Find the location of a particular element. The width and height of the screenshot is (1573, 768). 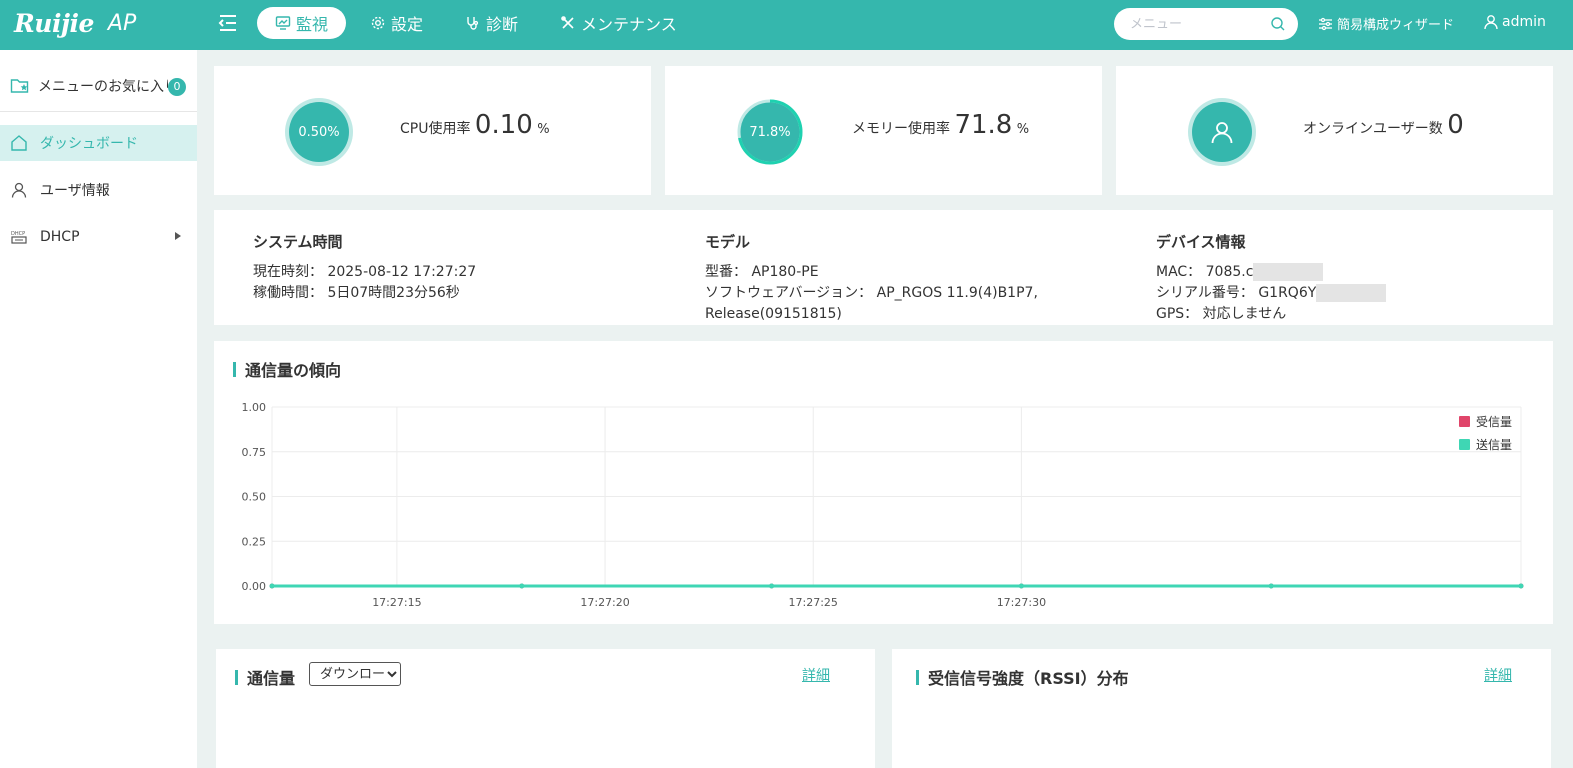

caret-right-icon is located at coordinates (178, 236).